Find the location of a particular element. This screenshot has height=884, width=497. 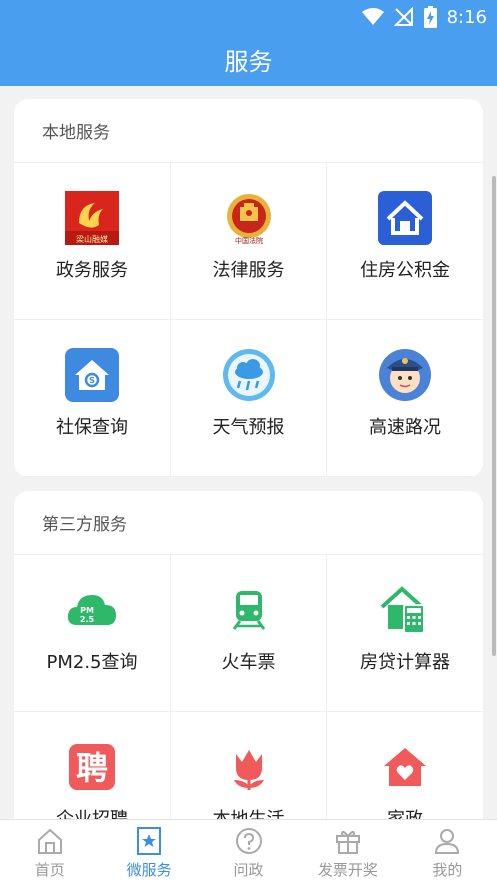

social-security-icon: S is located at coordinates (92, 375).